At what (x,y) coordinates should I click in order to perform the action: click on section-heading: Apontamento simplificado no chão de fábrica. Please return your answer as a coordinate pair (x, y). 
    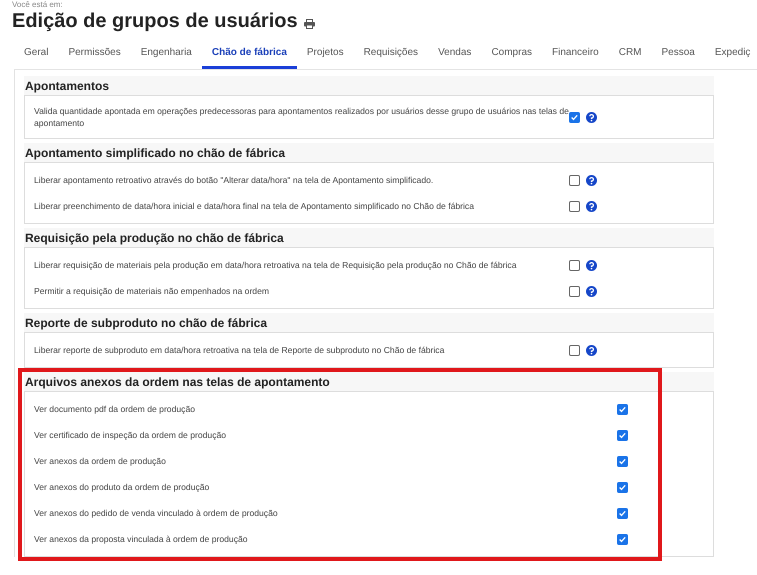
    Looking at the image, I should click on (369, 152).